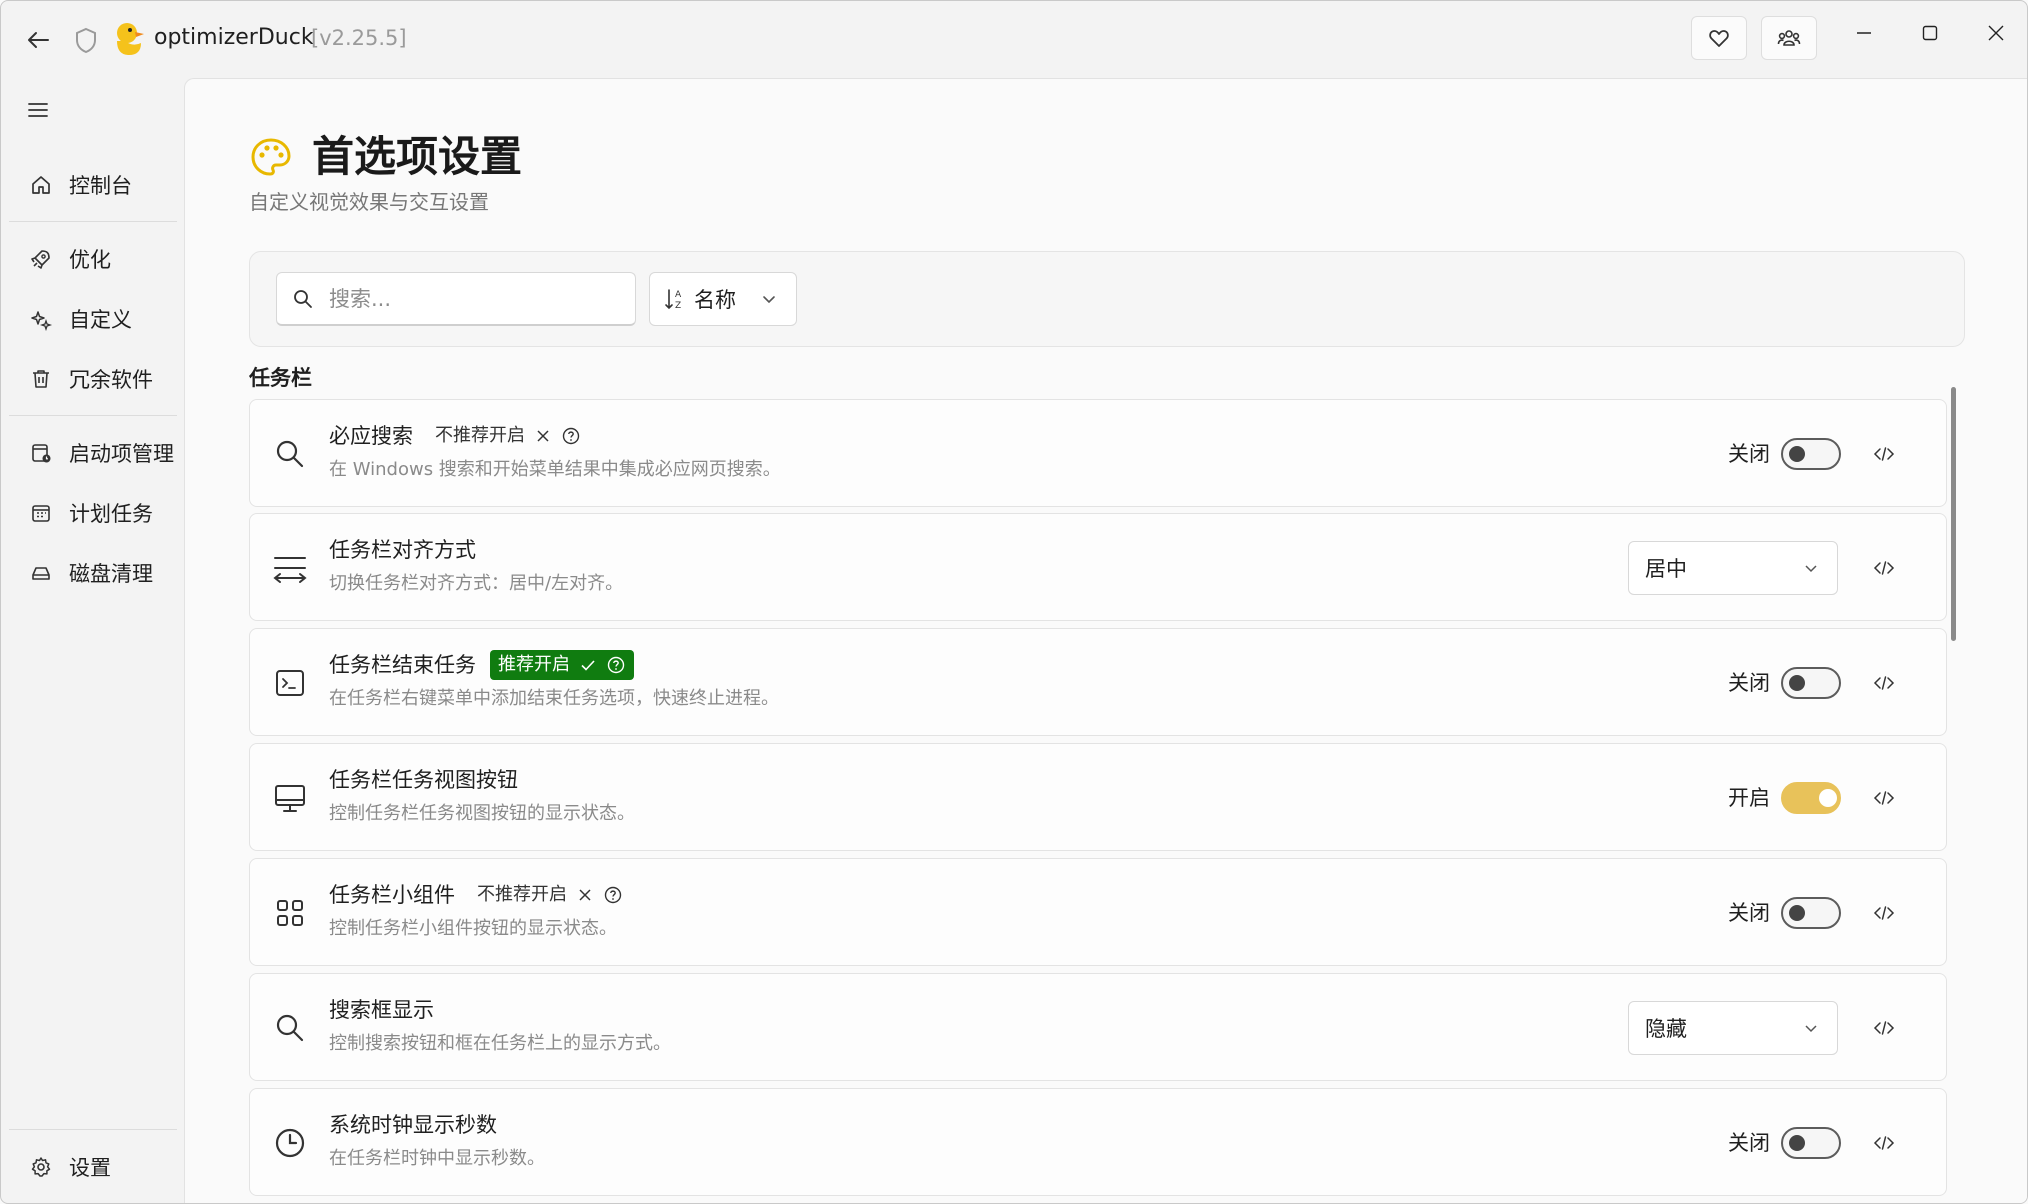 The width and height of the screenshot is (2028, 1204). I want to click on startup-icon, so click(41, 453).